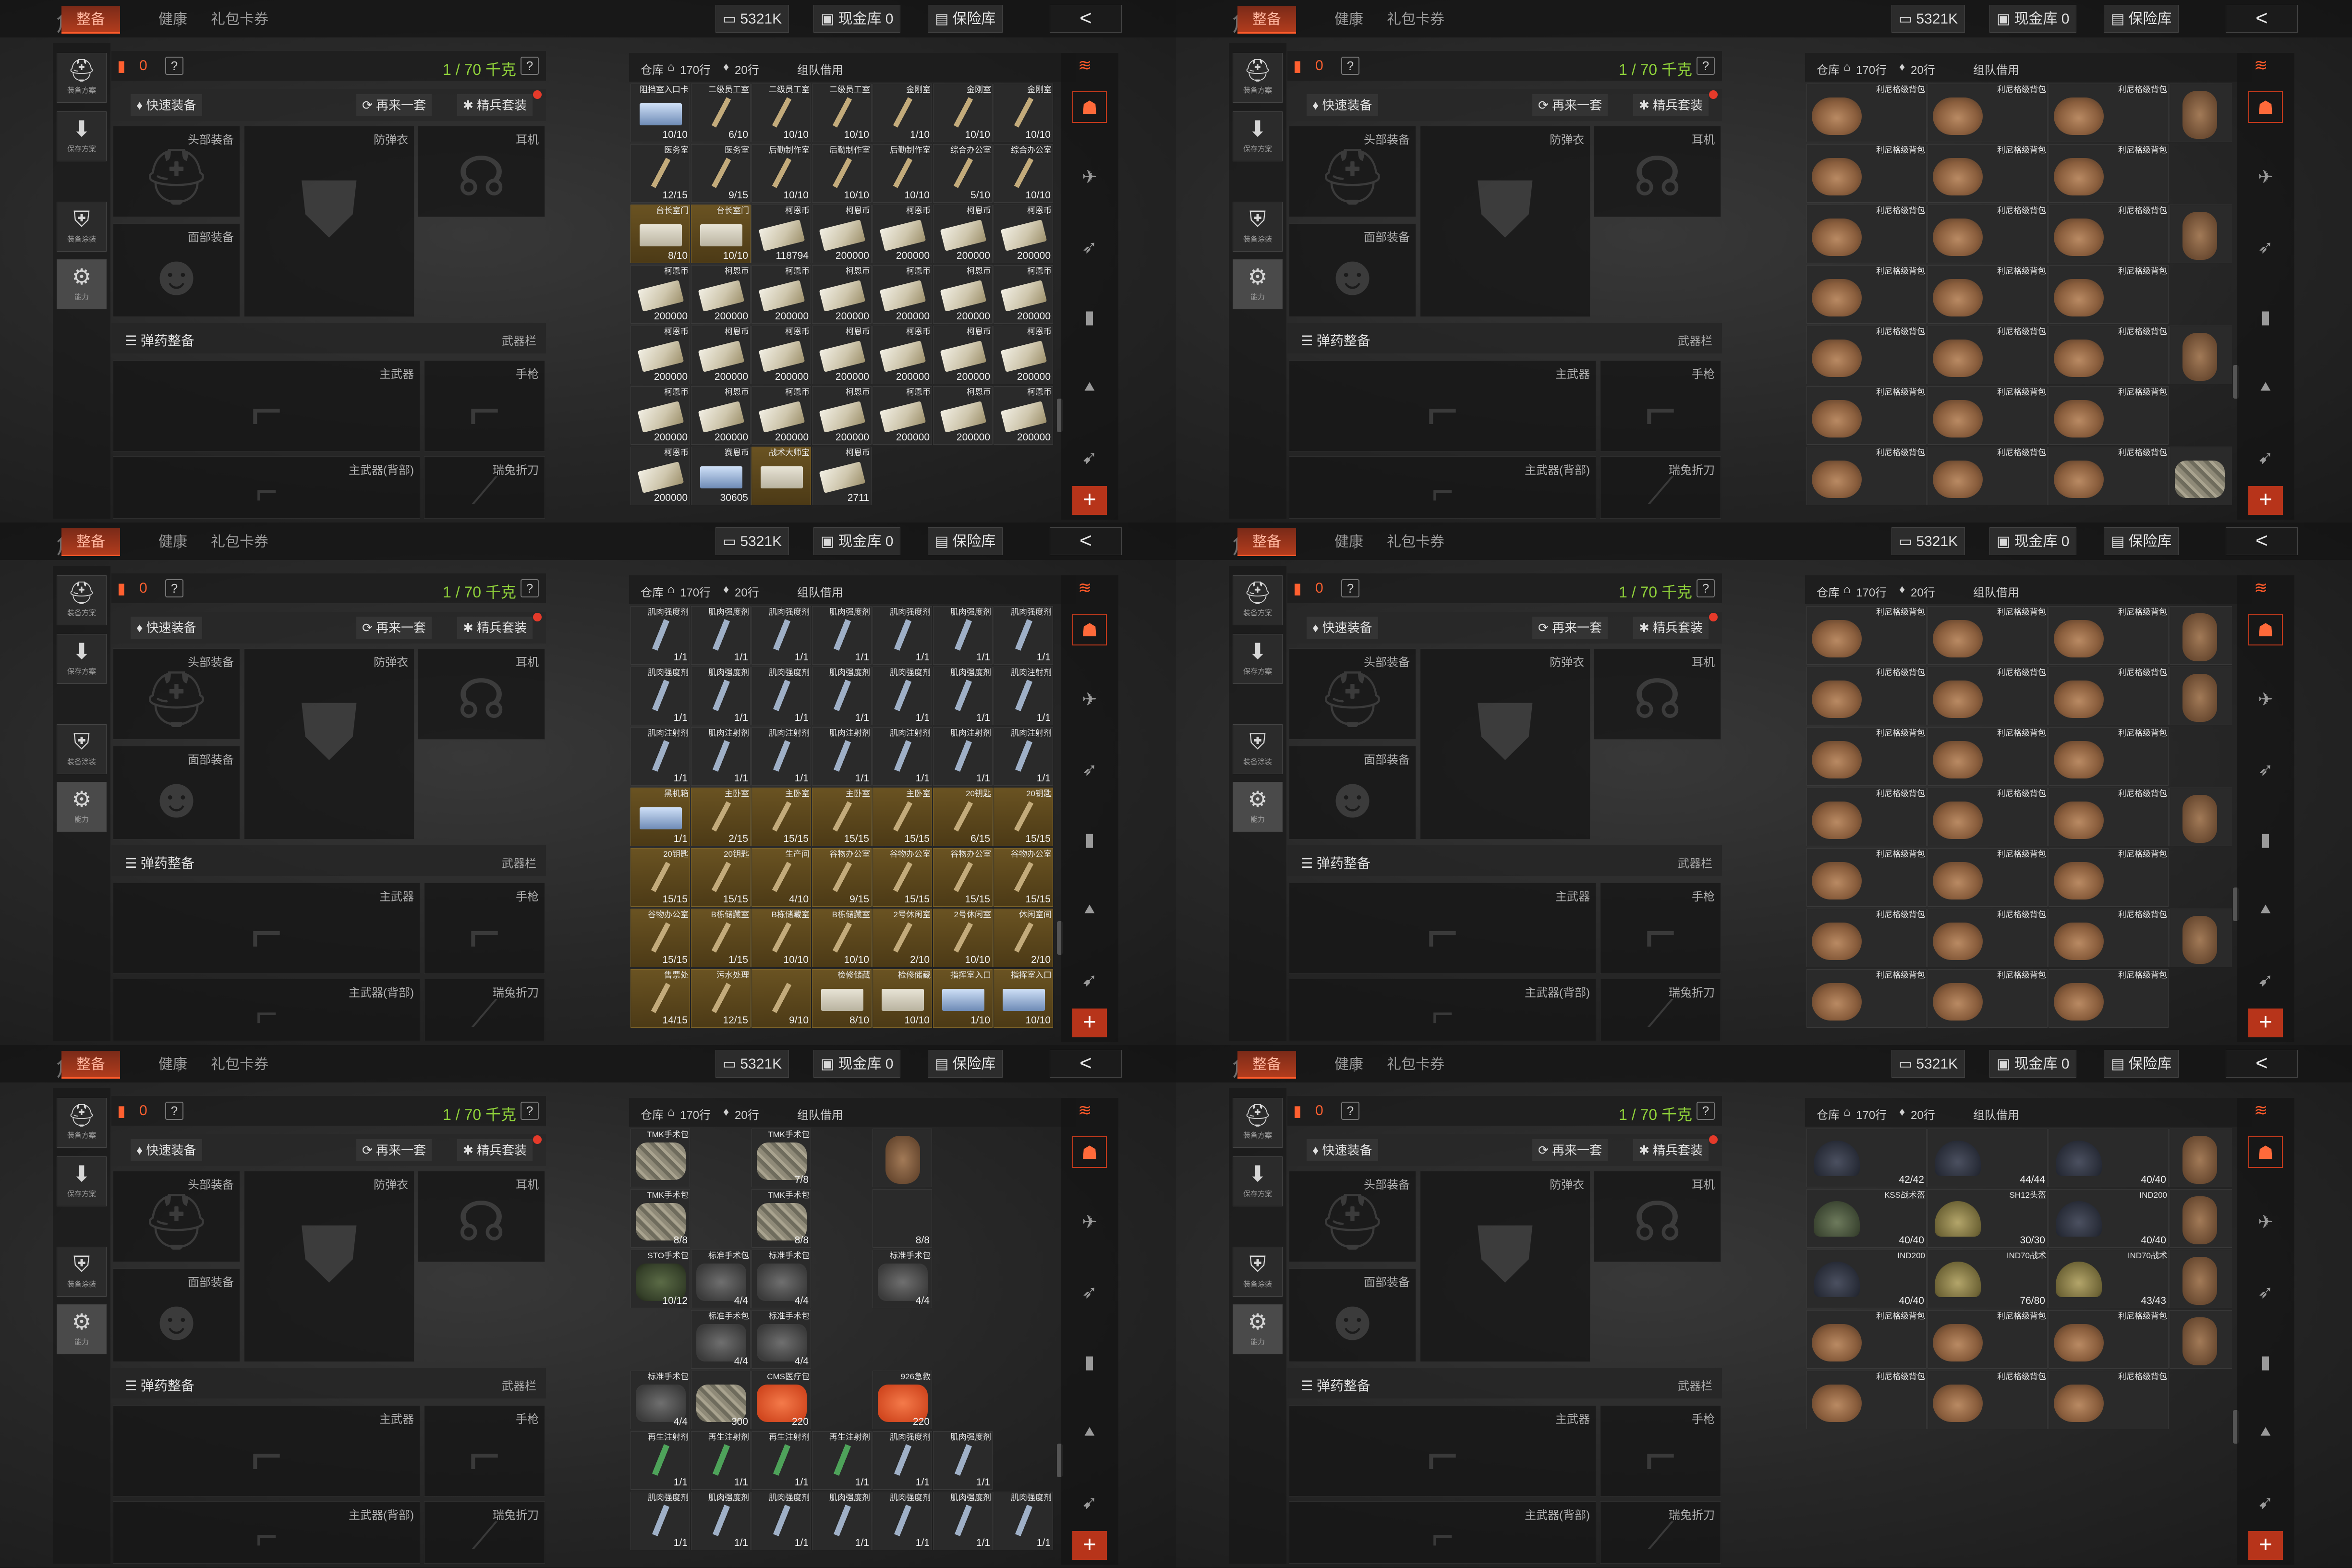  Describe the element at coordinates (2201, 1279) in the screenshot. I see `inventory-item: 老式行军` at that location.